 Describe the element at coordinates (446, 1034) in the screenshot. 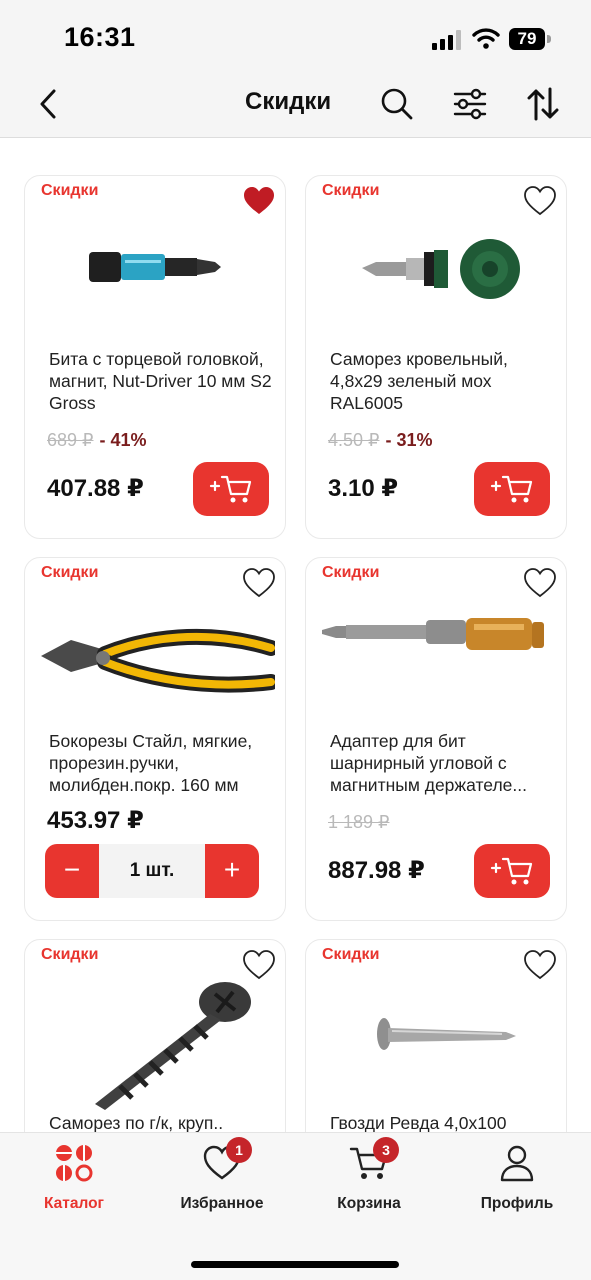

I see `product-image-nails` at that location.